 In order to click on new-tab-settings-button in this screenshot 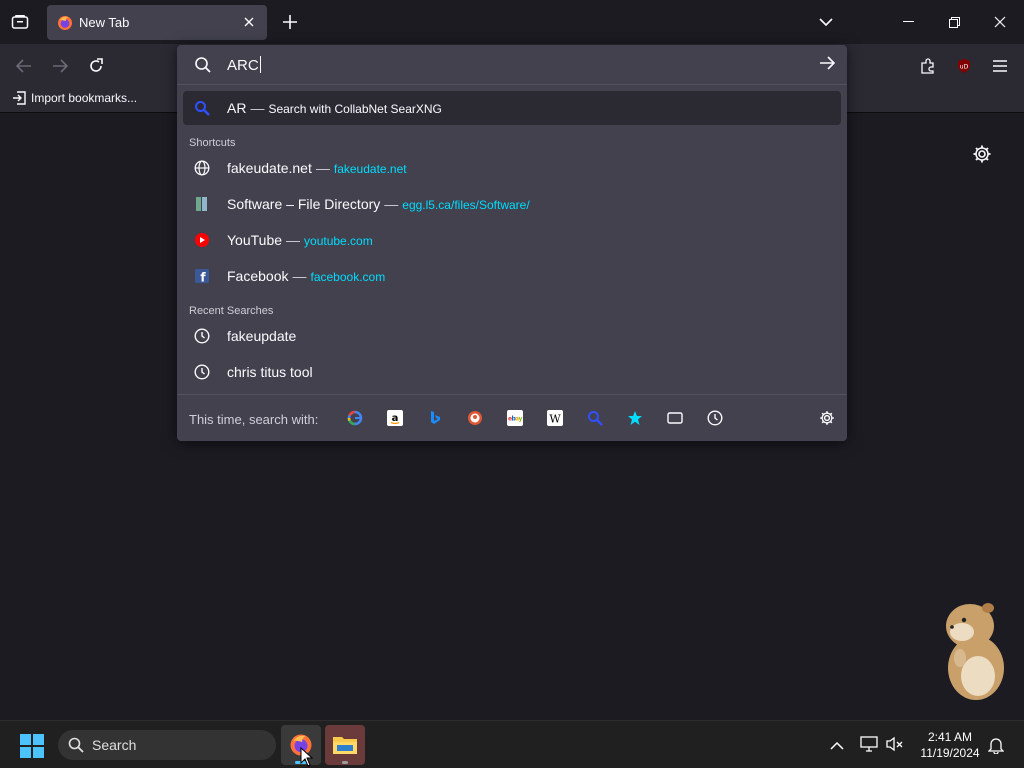, I will do `click(983, 155)`.